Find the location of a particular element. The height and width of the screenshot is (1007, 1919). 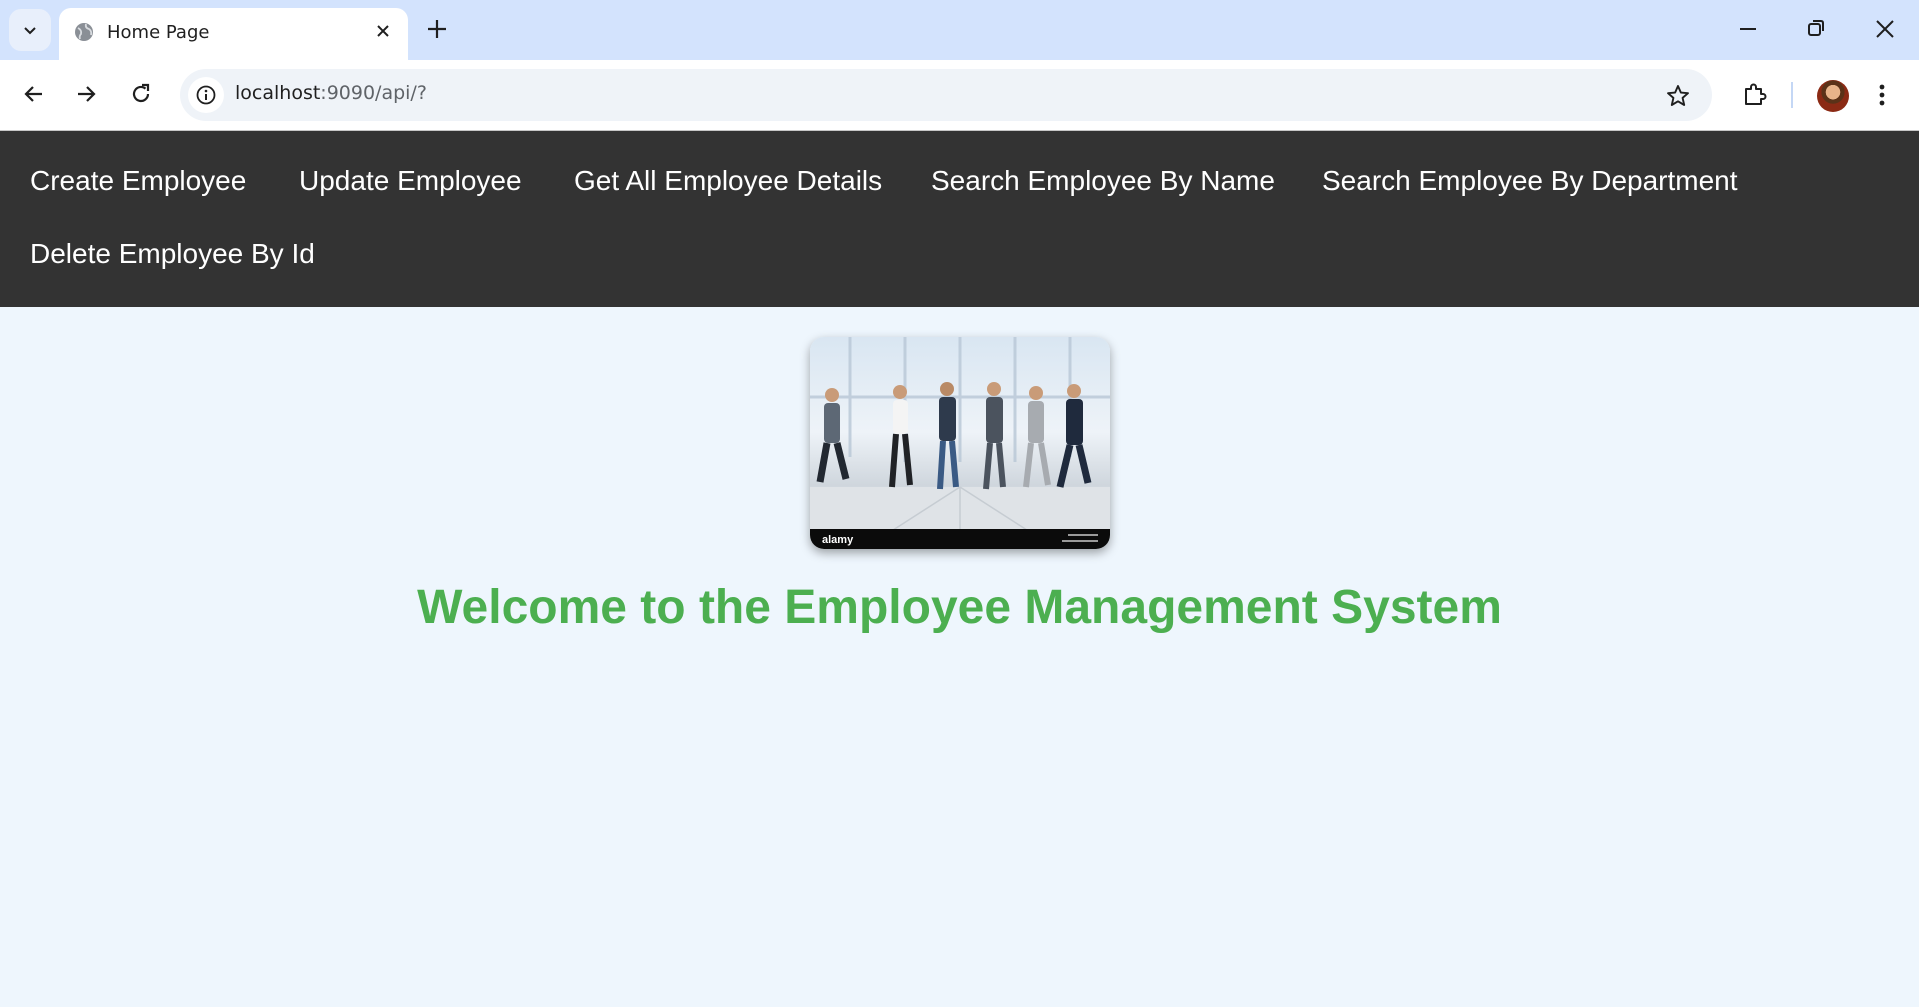

more-menu-icon is located at coordinates (1882, 95).